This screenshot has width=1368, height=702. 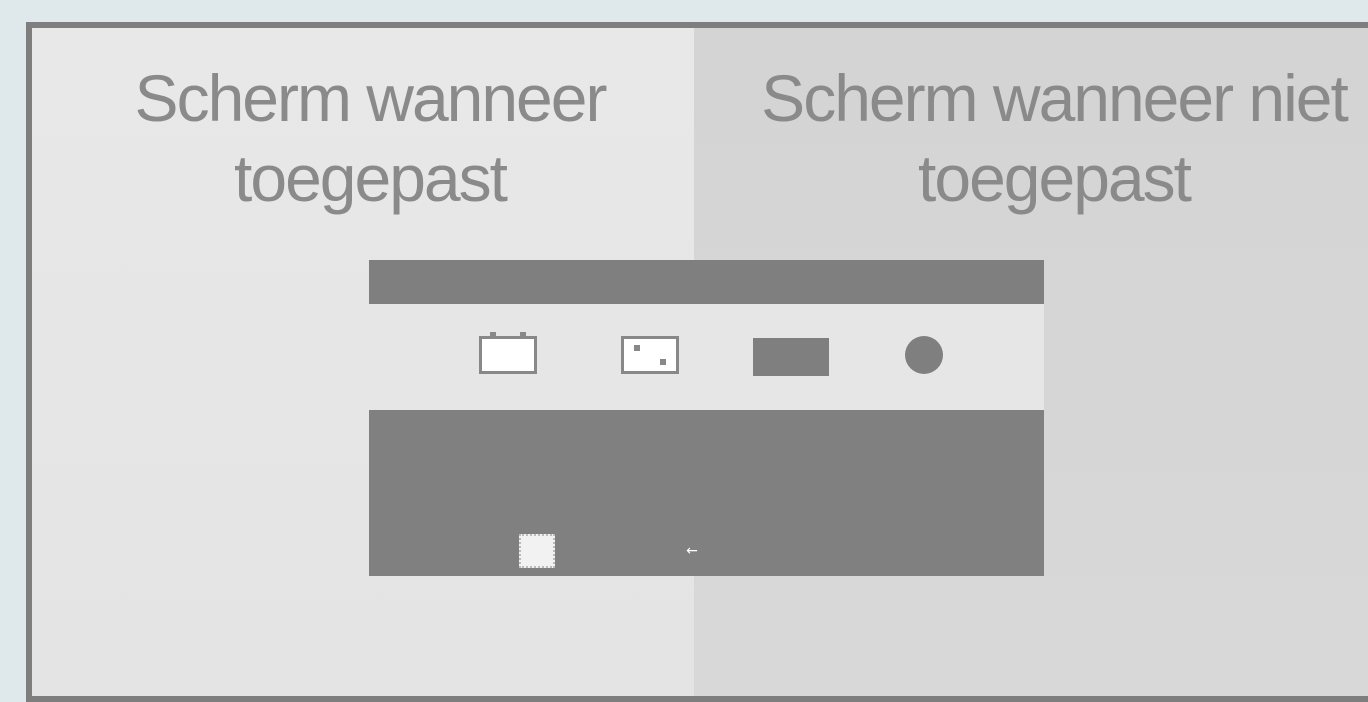 I want to click on osd-icon-row, so click(x=706, y=357).